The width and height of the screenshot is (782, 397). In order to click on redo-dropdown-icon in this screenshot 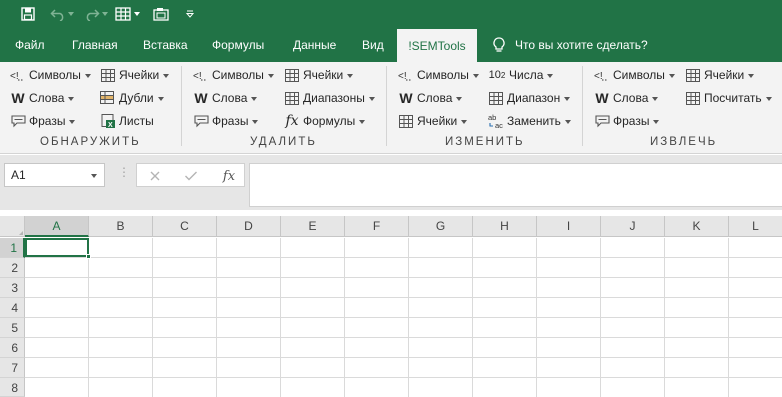, I will do `click(105, 14)`.